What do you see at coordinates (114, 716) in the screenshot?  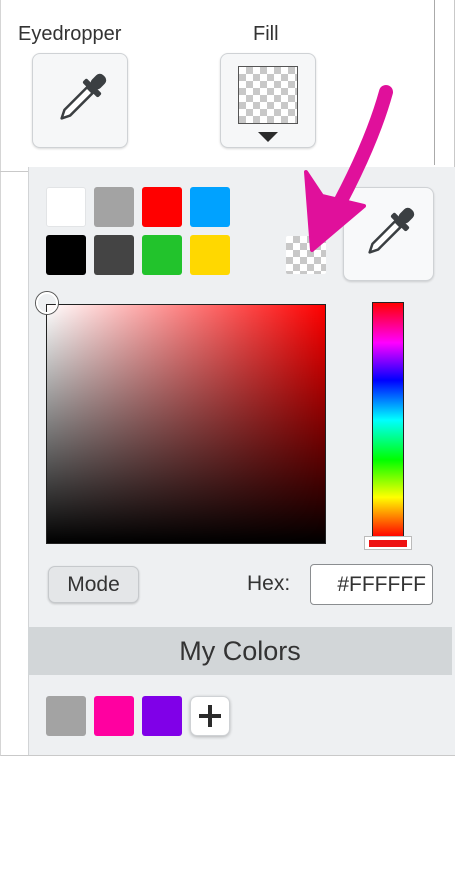 I see `my-color-swatch-magenta` at bounding box center [114, 716].